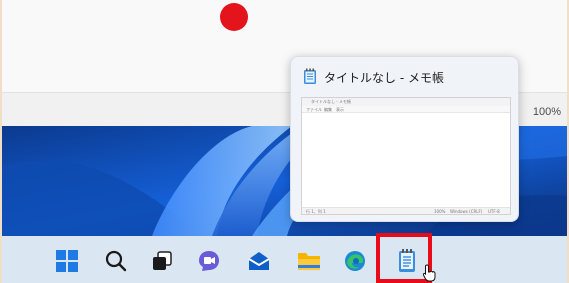 This screenshot has height=283, width=569. Describe the element at coordinates (429, 273) in the screenshot. I see `mouse-cursor-icon` at that location.